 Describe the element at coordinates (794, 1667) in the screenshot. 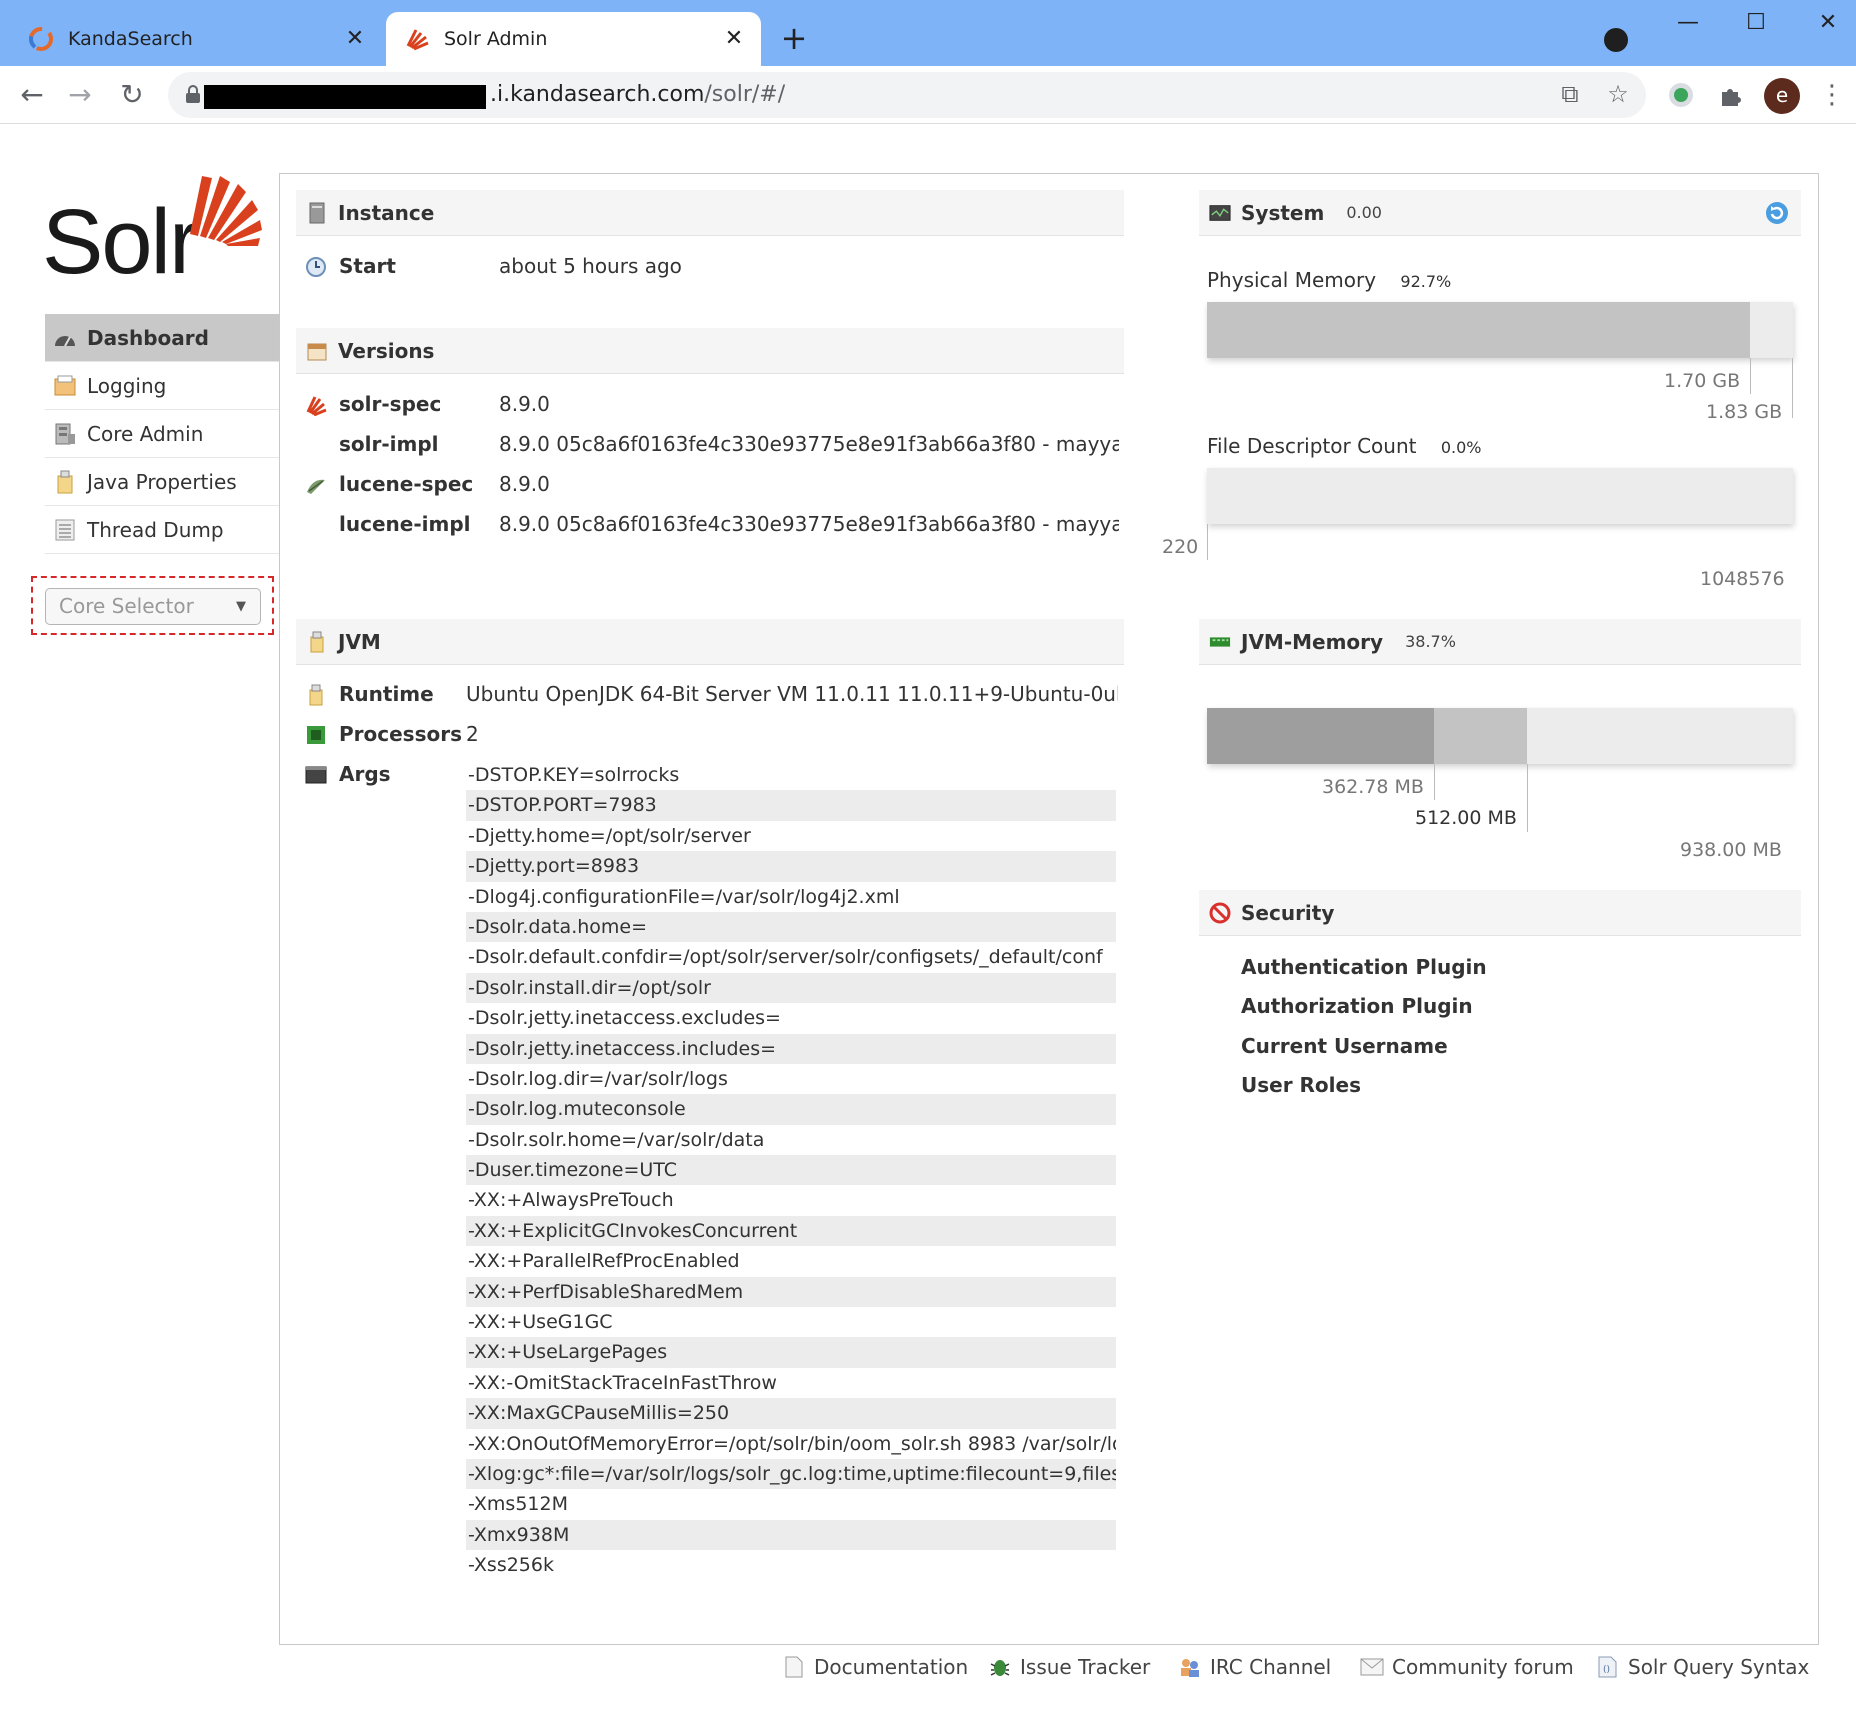

I see `document-icon` at that location.